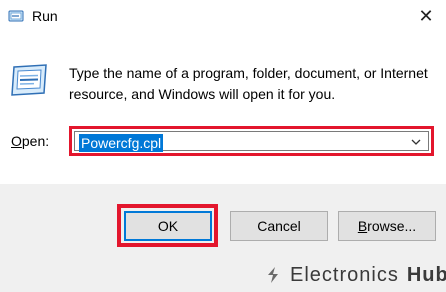  I want to click on open-input-value: Powercfg.cpl, so click(121, 143).